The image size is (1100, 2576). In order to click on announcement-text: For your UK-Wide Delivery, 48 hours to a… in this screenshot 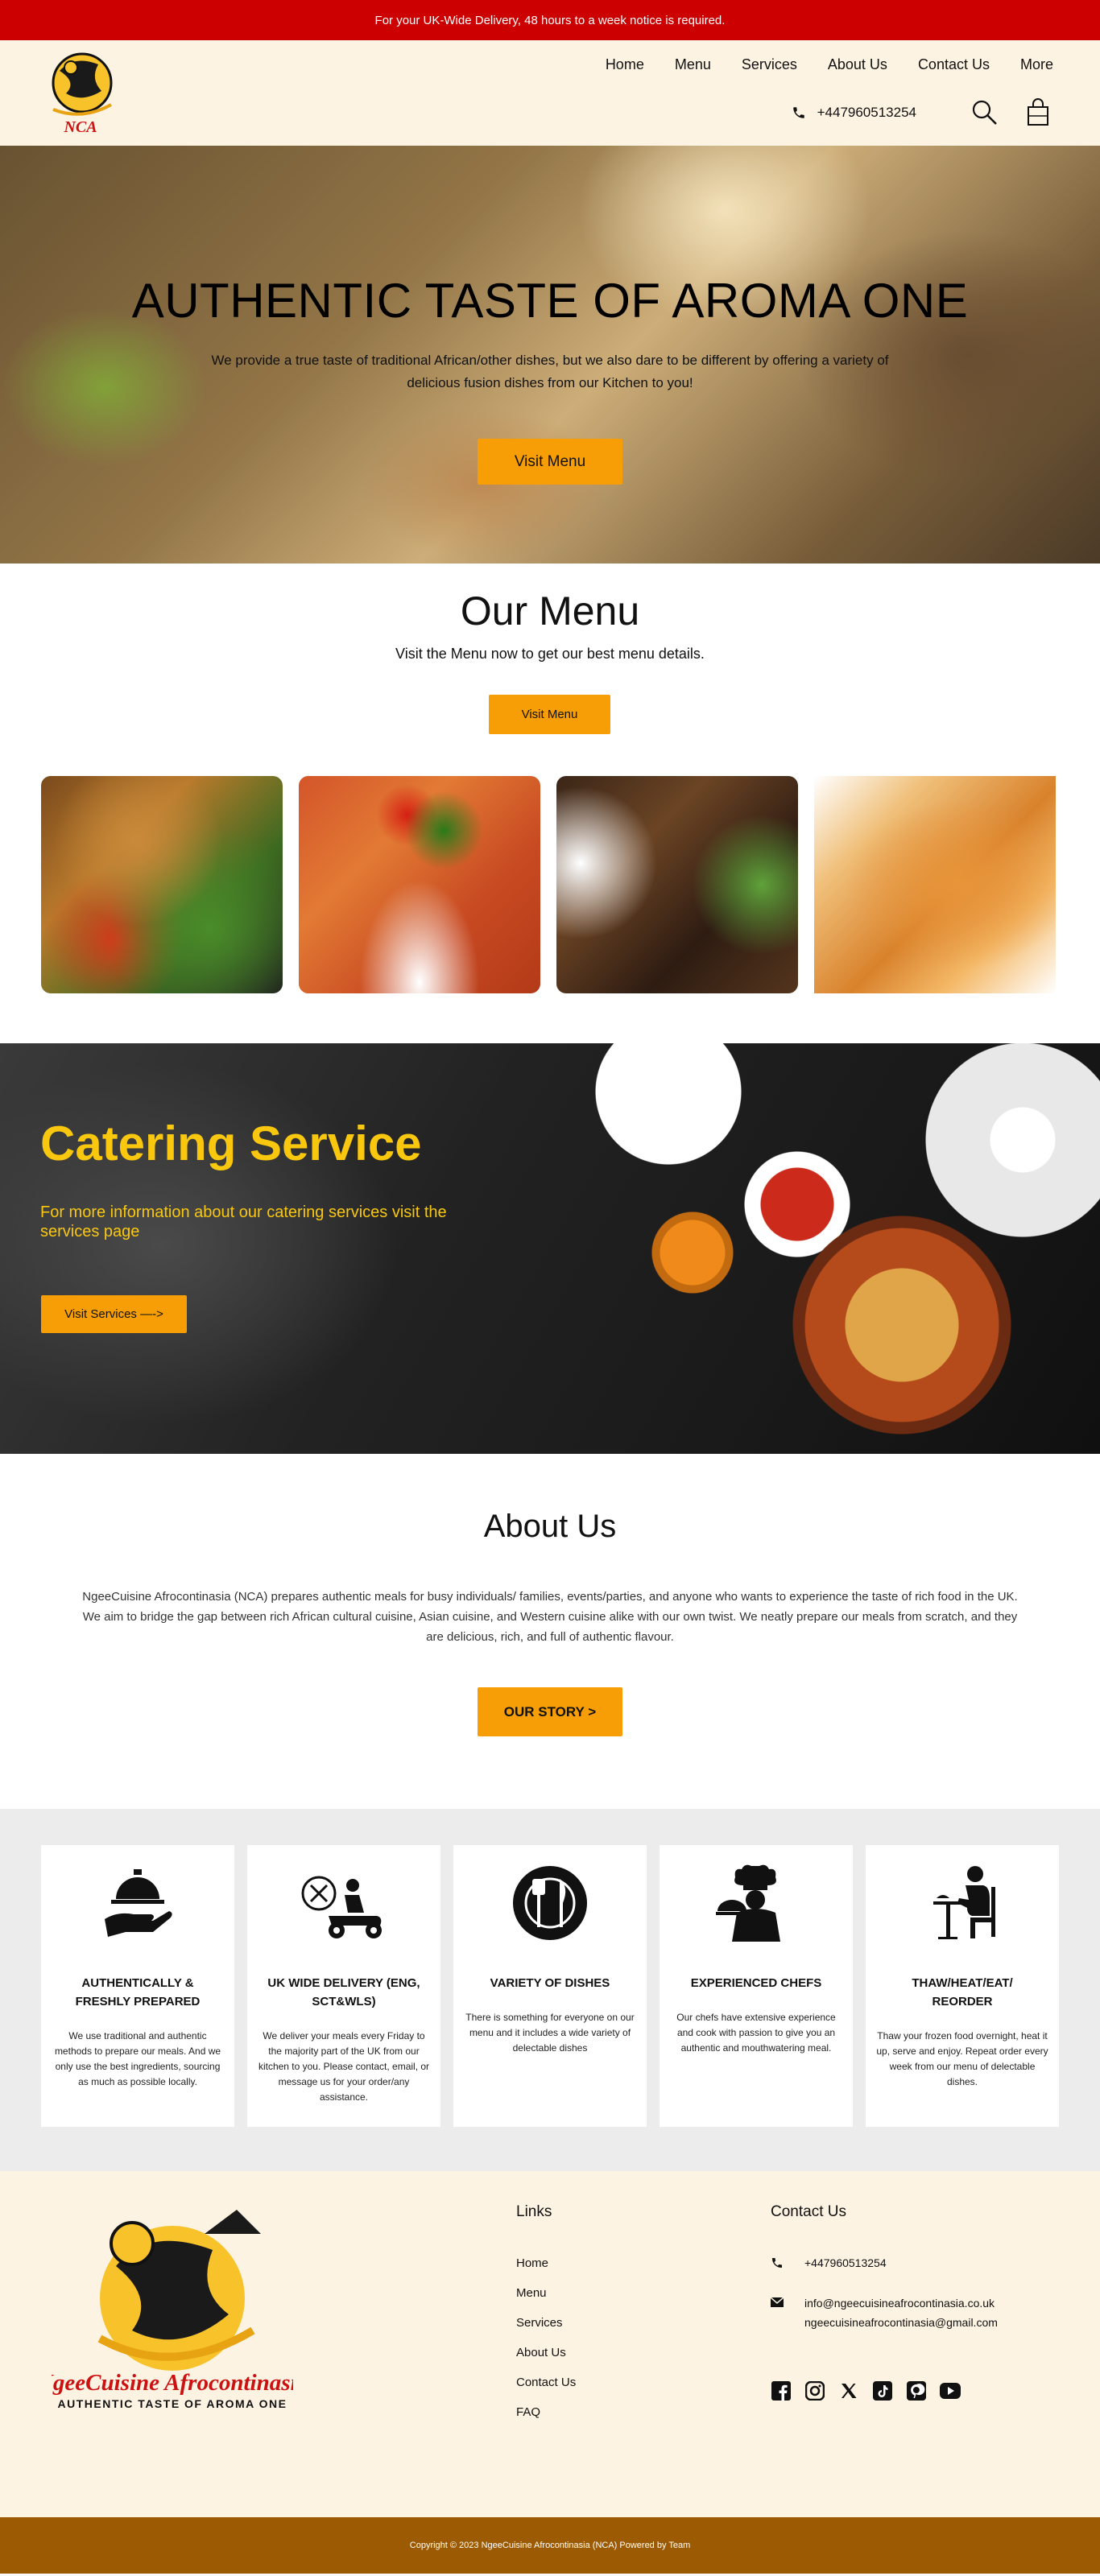, I will do `click(550, 20)`.